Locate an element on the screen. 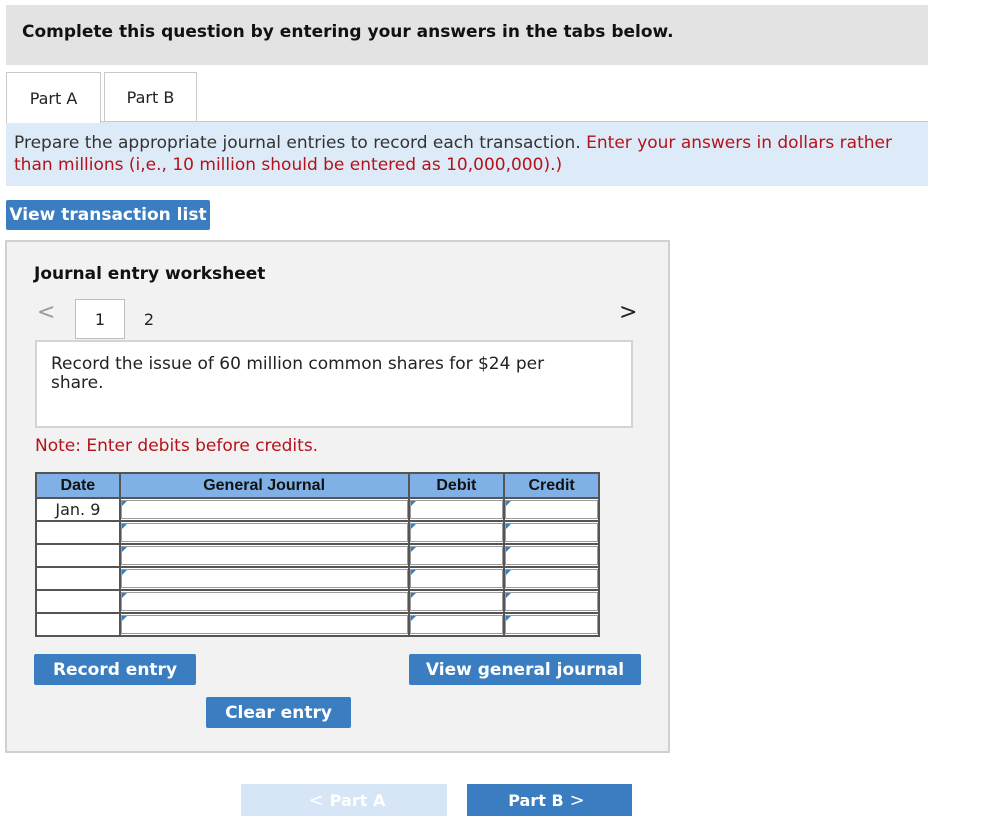 The width and height of the screenshot is (998, 820). header-general-journal: General Journal is located at coordinates (264, 485).